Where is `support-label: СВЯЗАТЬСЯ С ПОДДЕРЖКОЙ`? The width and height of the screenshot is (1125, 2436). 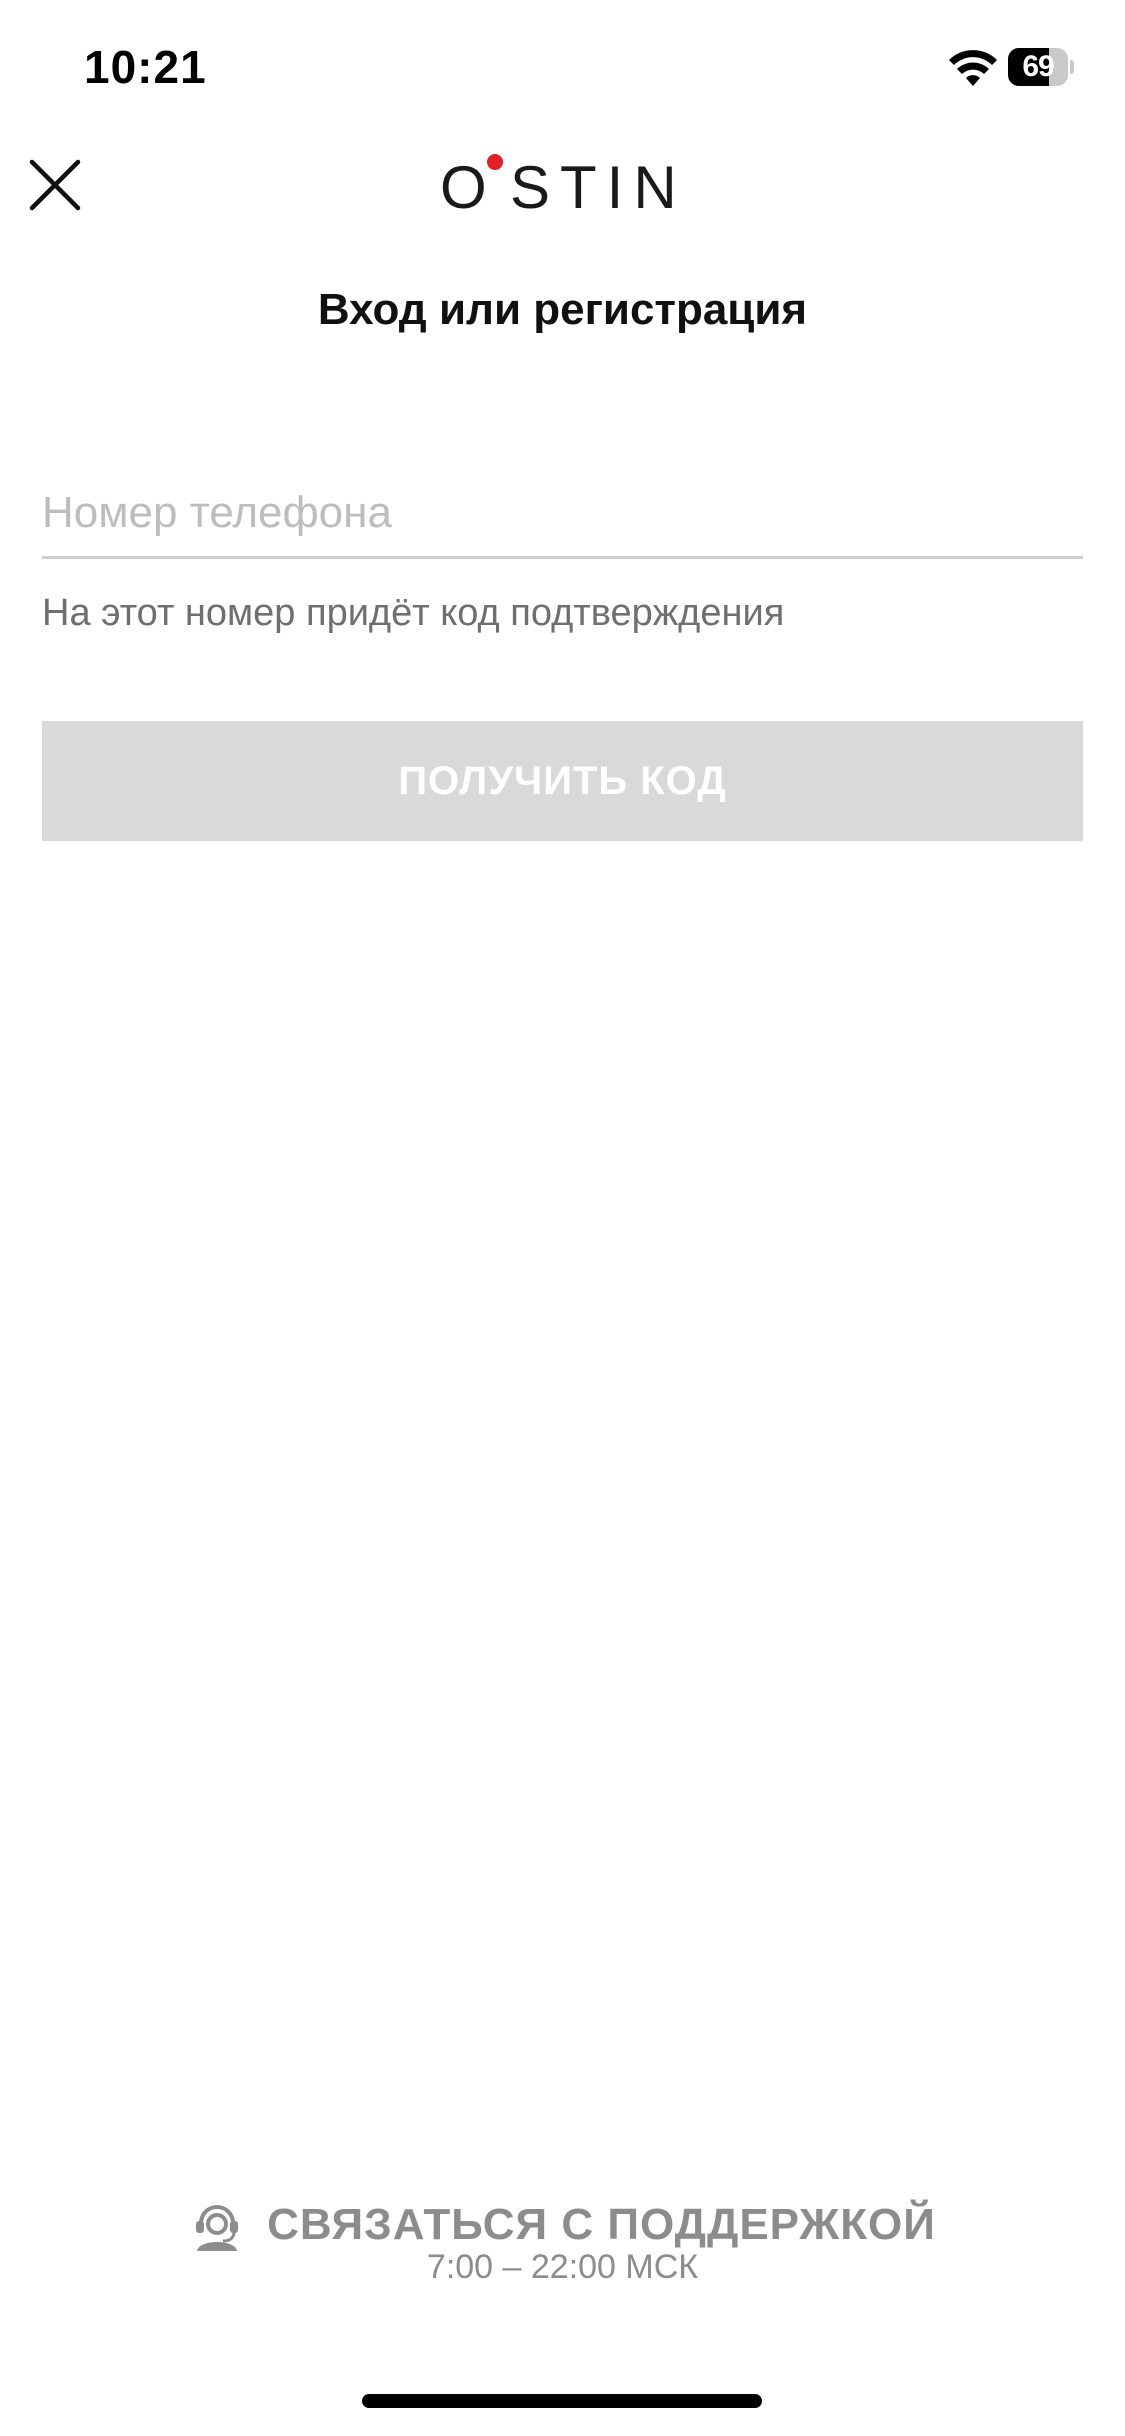
support-label: СВЯЗАТЬСЯ С ПОДДЕРЖКОЙ is located at coordinates (601, 2224).